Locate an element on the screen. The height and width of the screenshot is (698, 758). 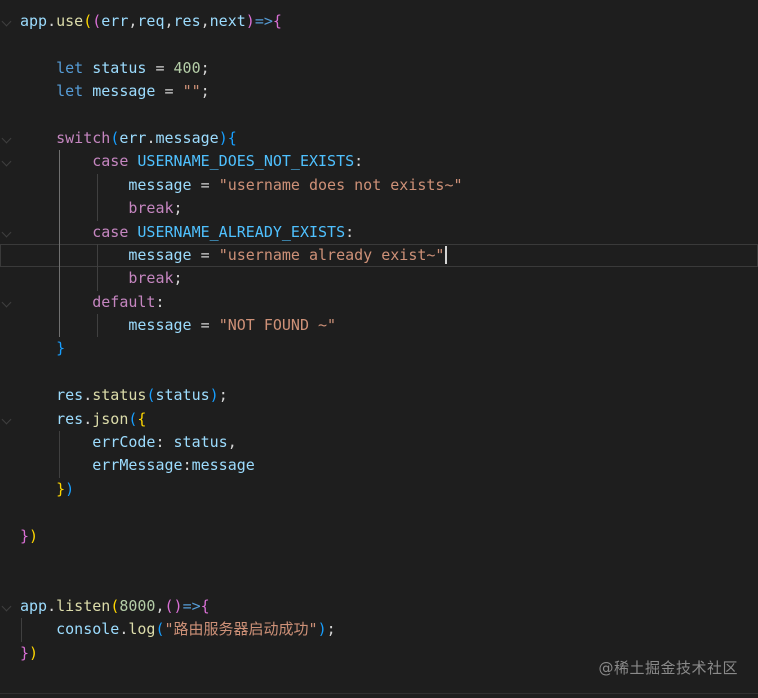
code-token: default is located at coordinates (124, 301).